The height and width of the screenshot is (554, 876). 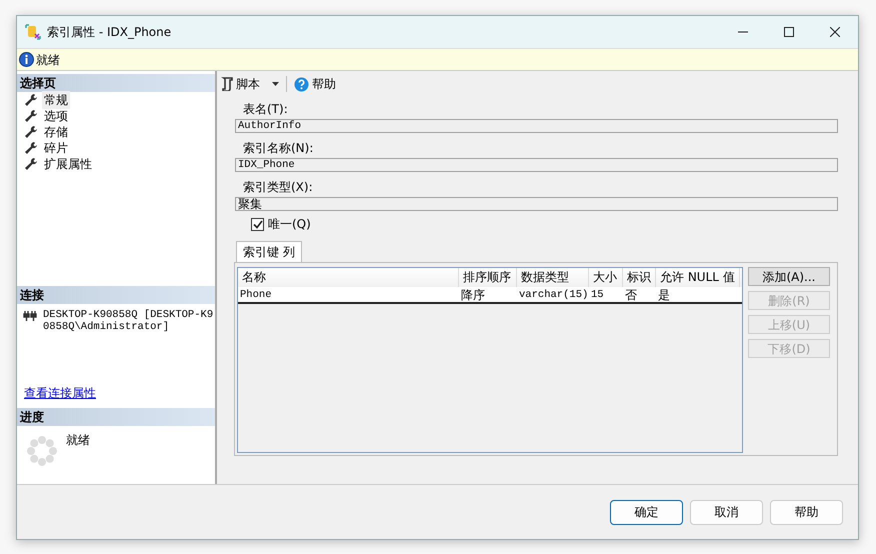 What do you see at coordinates (42, 451) in the screenshot?
I see `spinner-icon` at bounding box center [42, 451].